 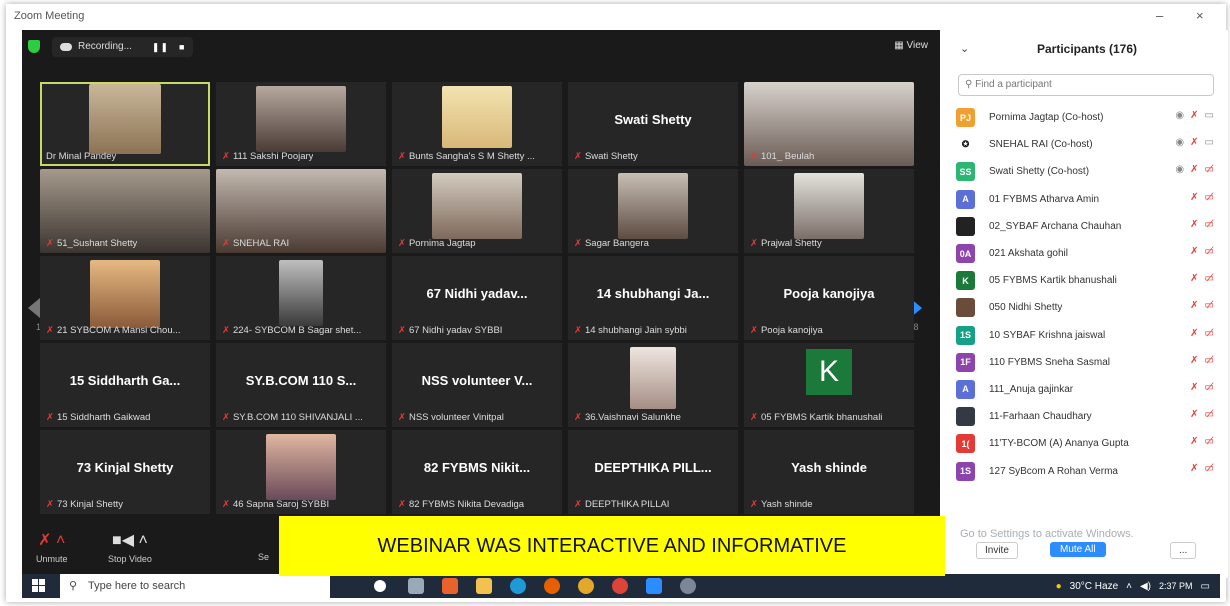 What do you see at coordinates (1087, 307) in the screenshot?
I see `participant-row: 050 Nidhi Shetty ✗ ▭̸` at bounding box center [1087, 307].